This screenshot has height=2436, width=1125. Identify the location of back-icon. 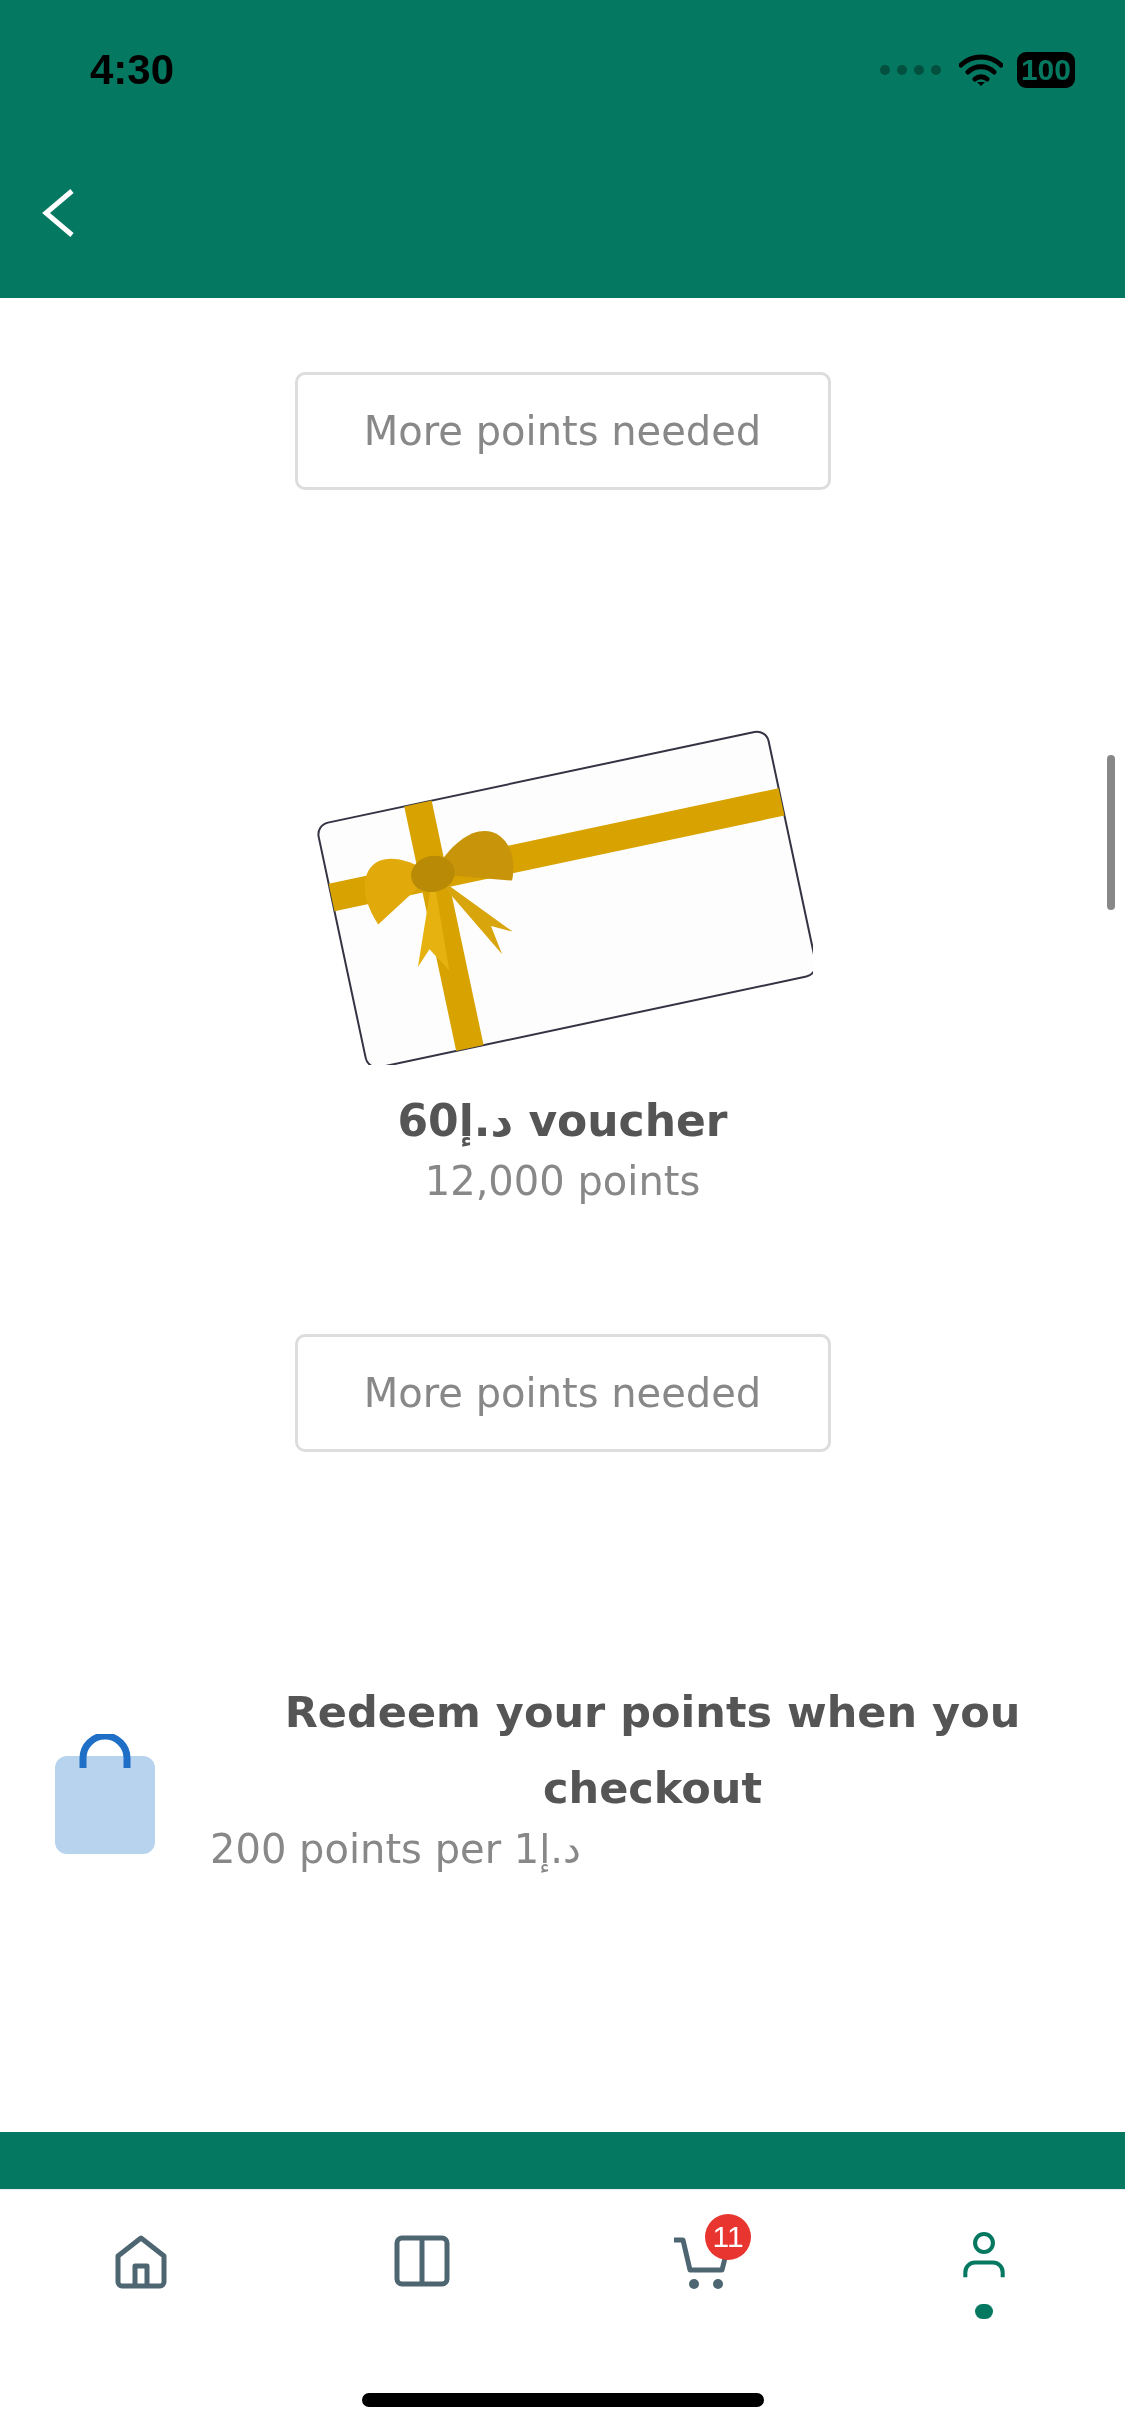
(58, 213).